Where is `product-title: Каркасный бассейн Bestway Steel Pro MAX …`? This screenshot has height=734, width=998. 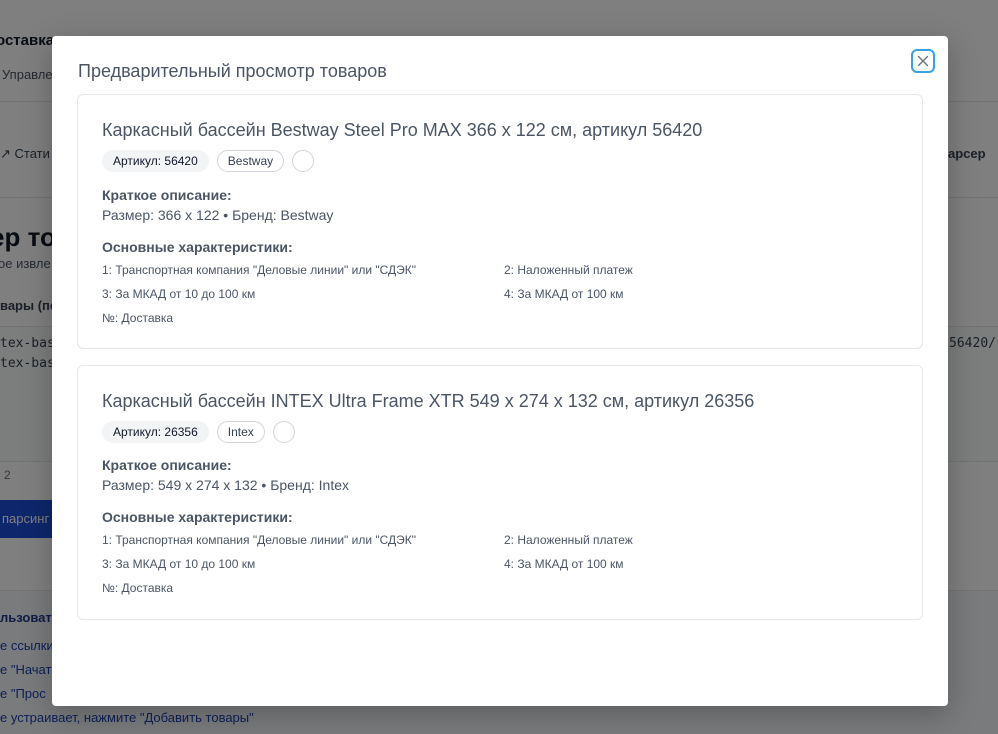
product-title: Каркасный бассейн Bestway Steel Pro MAX … is located at coordinates (402, 130).